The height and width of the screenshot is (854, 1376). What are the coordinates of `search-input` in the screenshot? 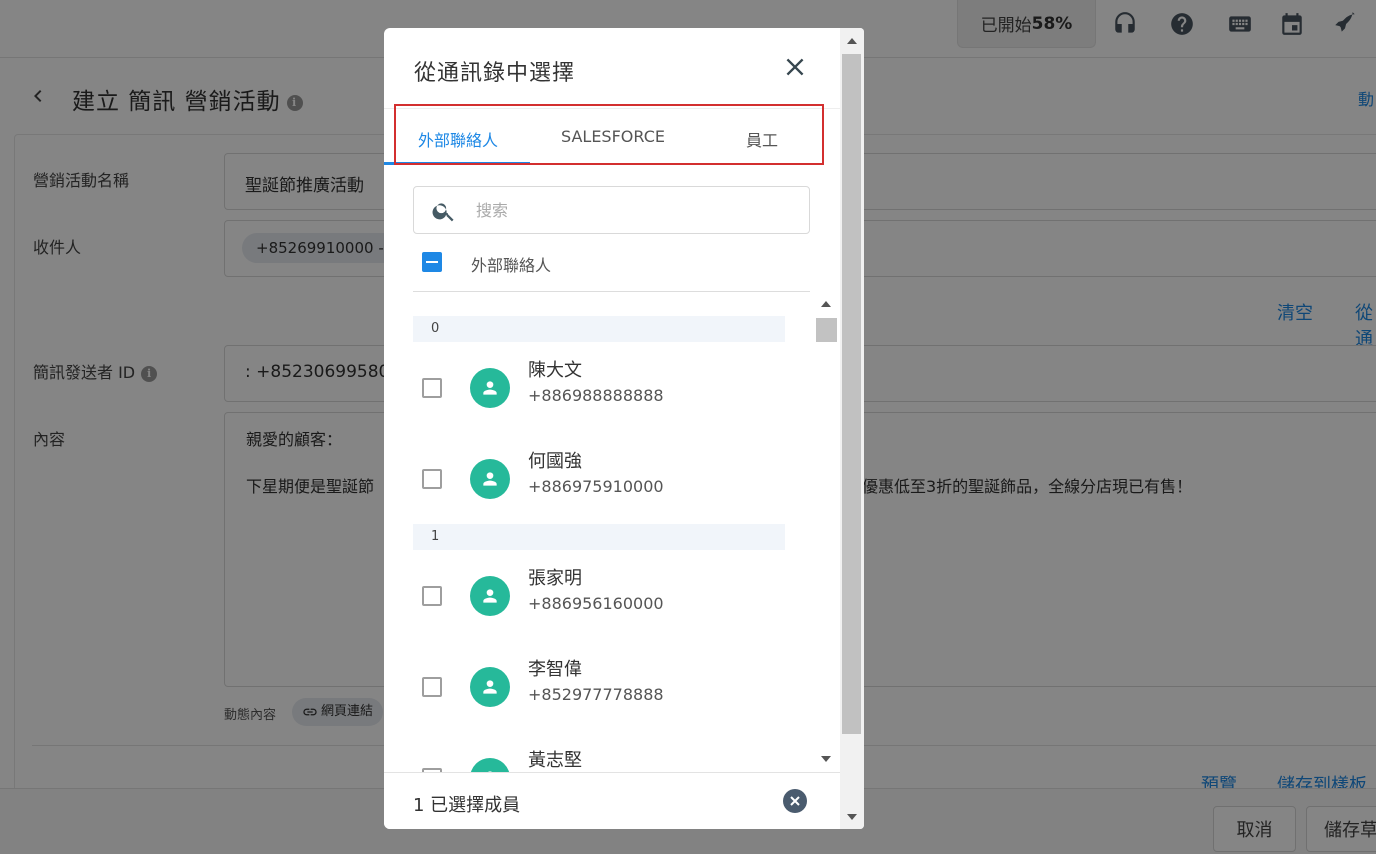 It's located at (636, 210).